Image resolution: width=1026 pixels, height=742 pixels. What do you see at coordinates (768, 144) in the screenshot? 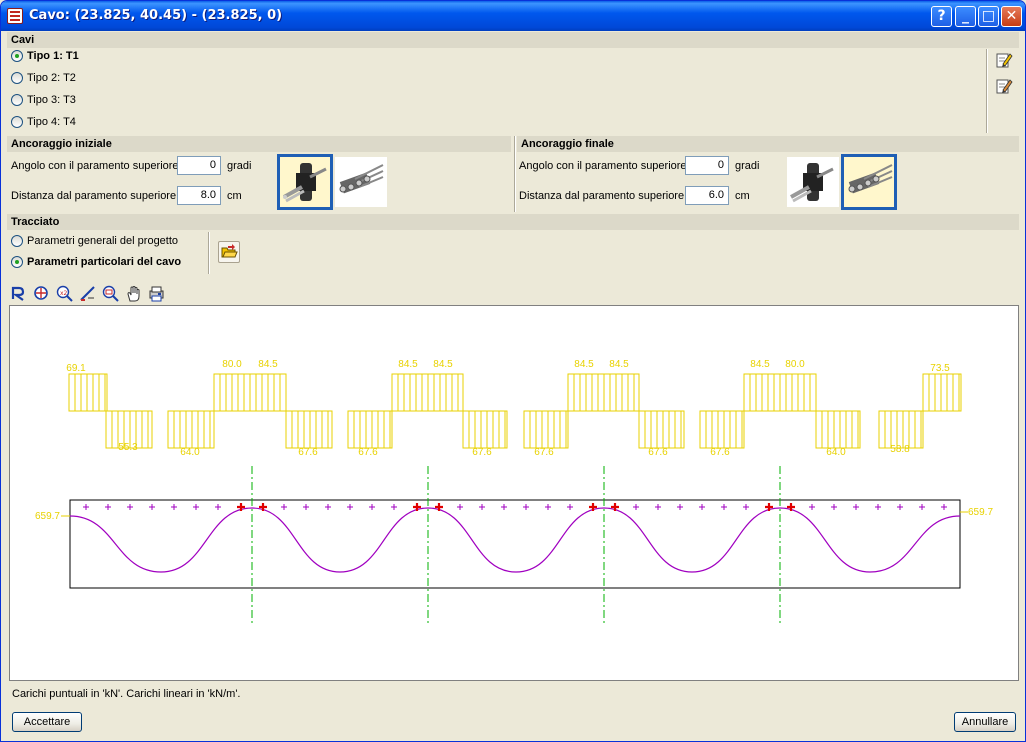
I see `final-anchor-header: Ancoraggio finale` at bounding box center [768, 144].